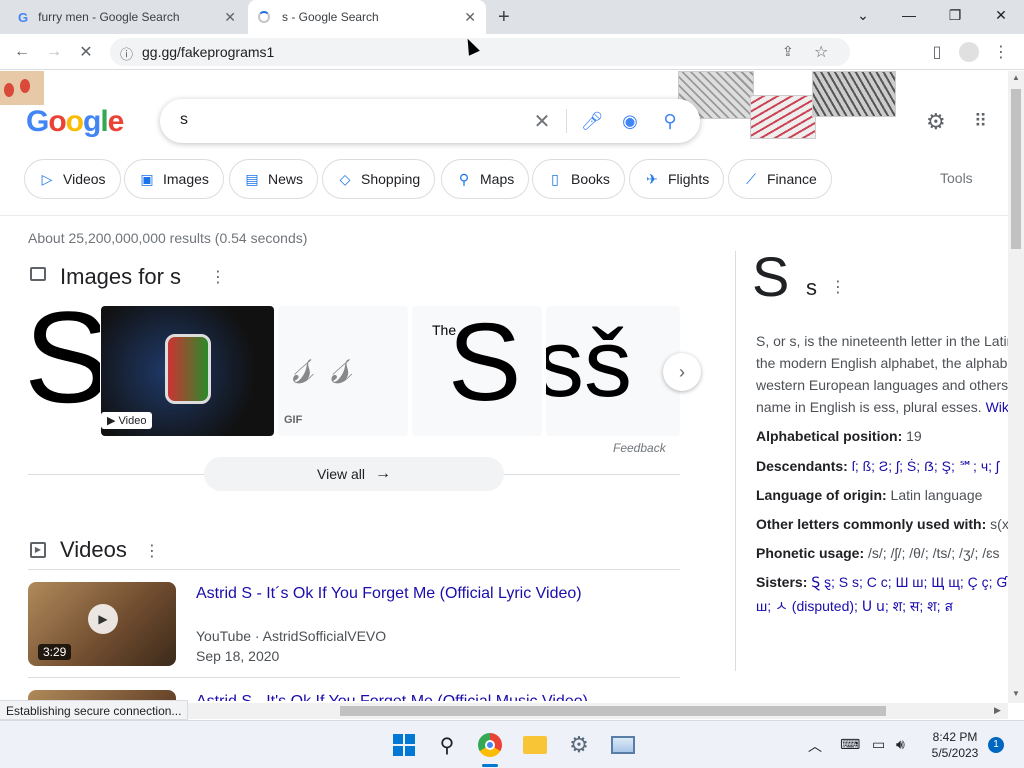  What do you see at coordinates (878, 744) in the screenshot?
I see `network-icon: ▭` at bounding box center [878, 744].